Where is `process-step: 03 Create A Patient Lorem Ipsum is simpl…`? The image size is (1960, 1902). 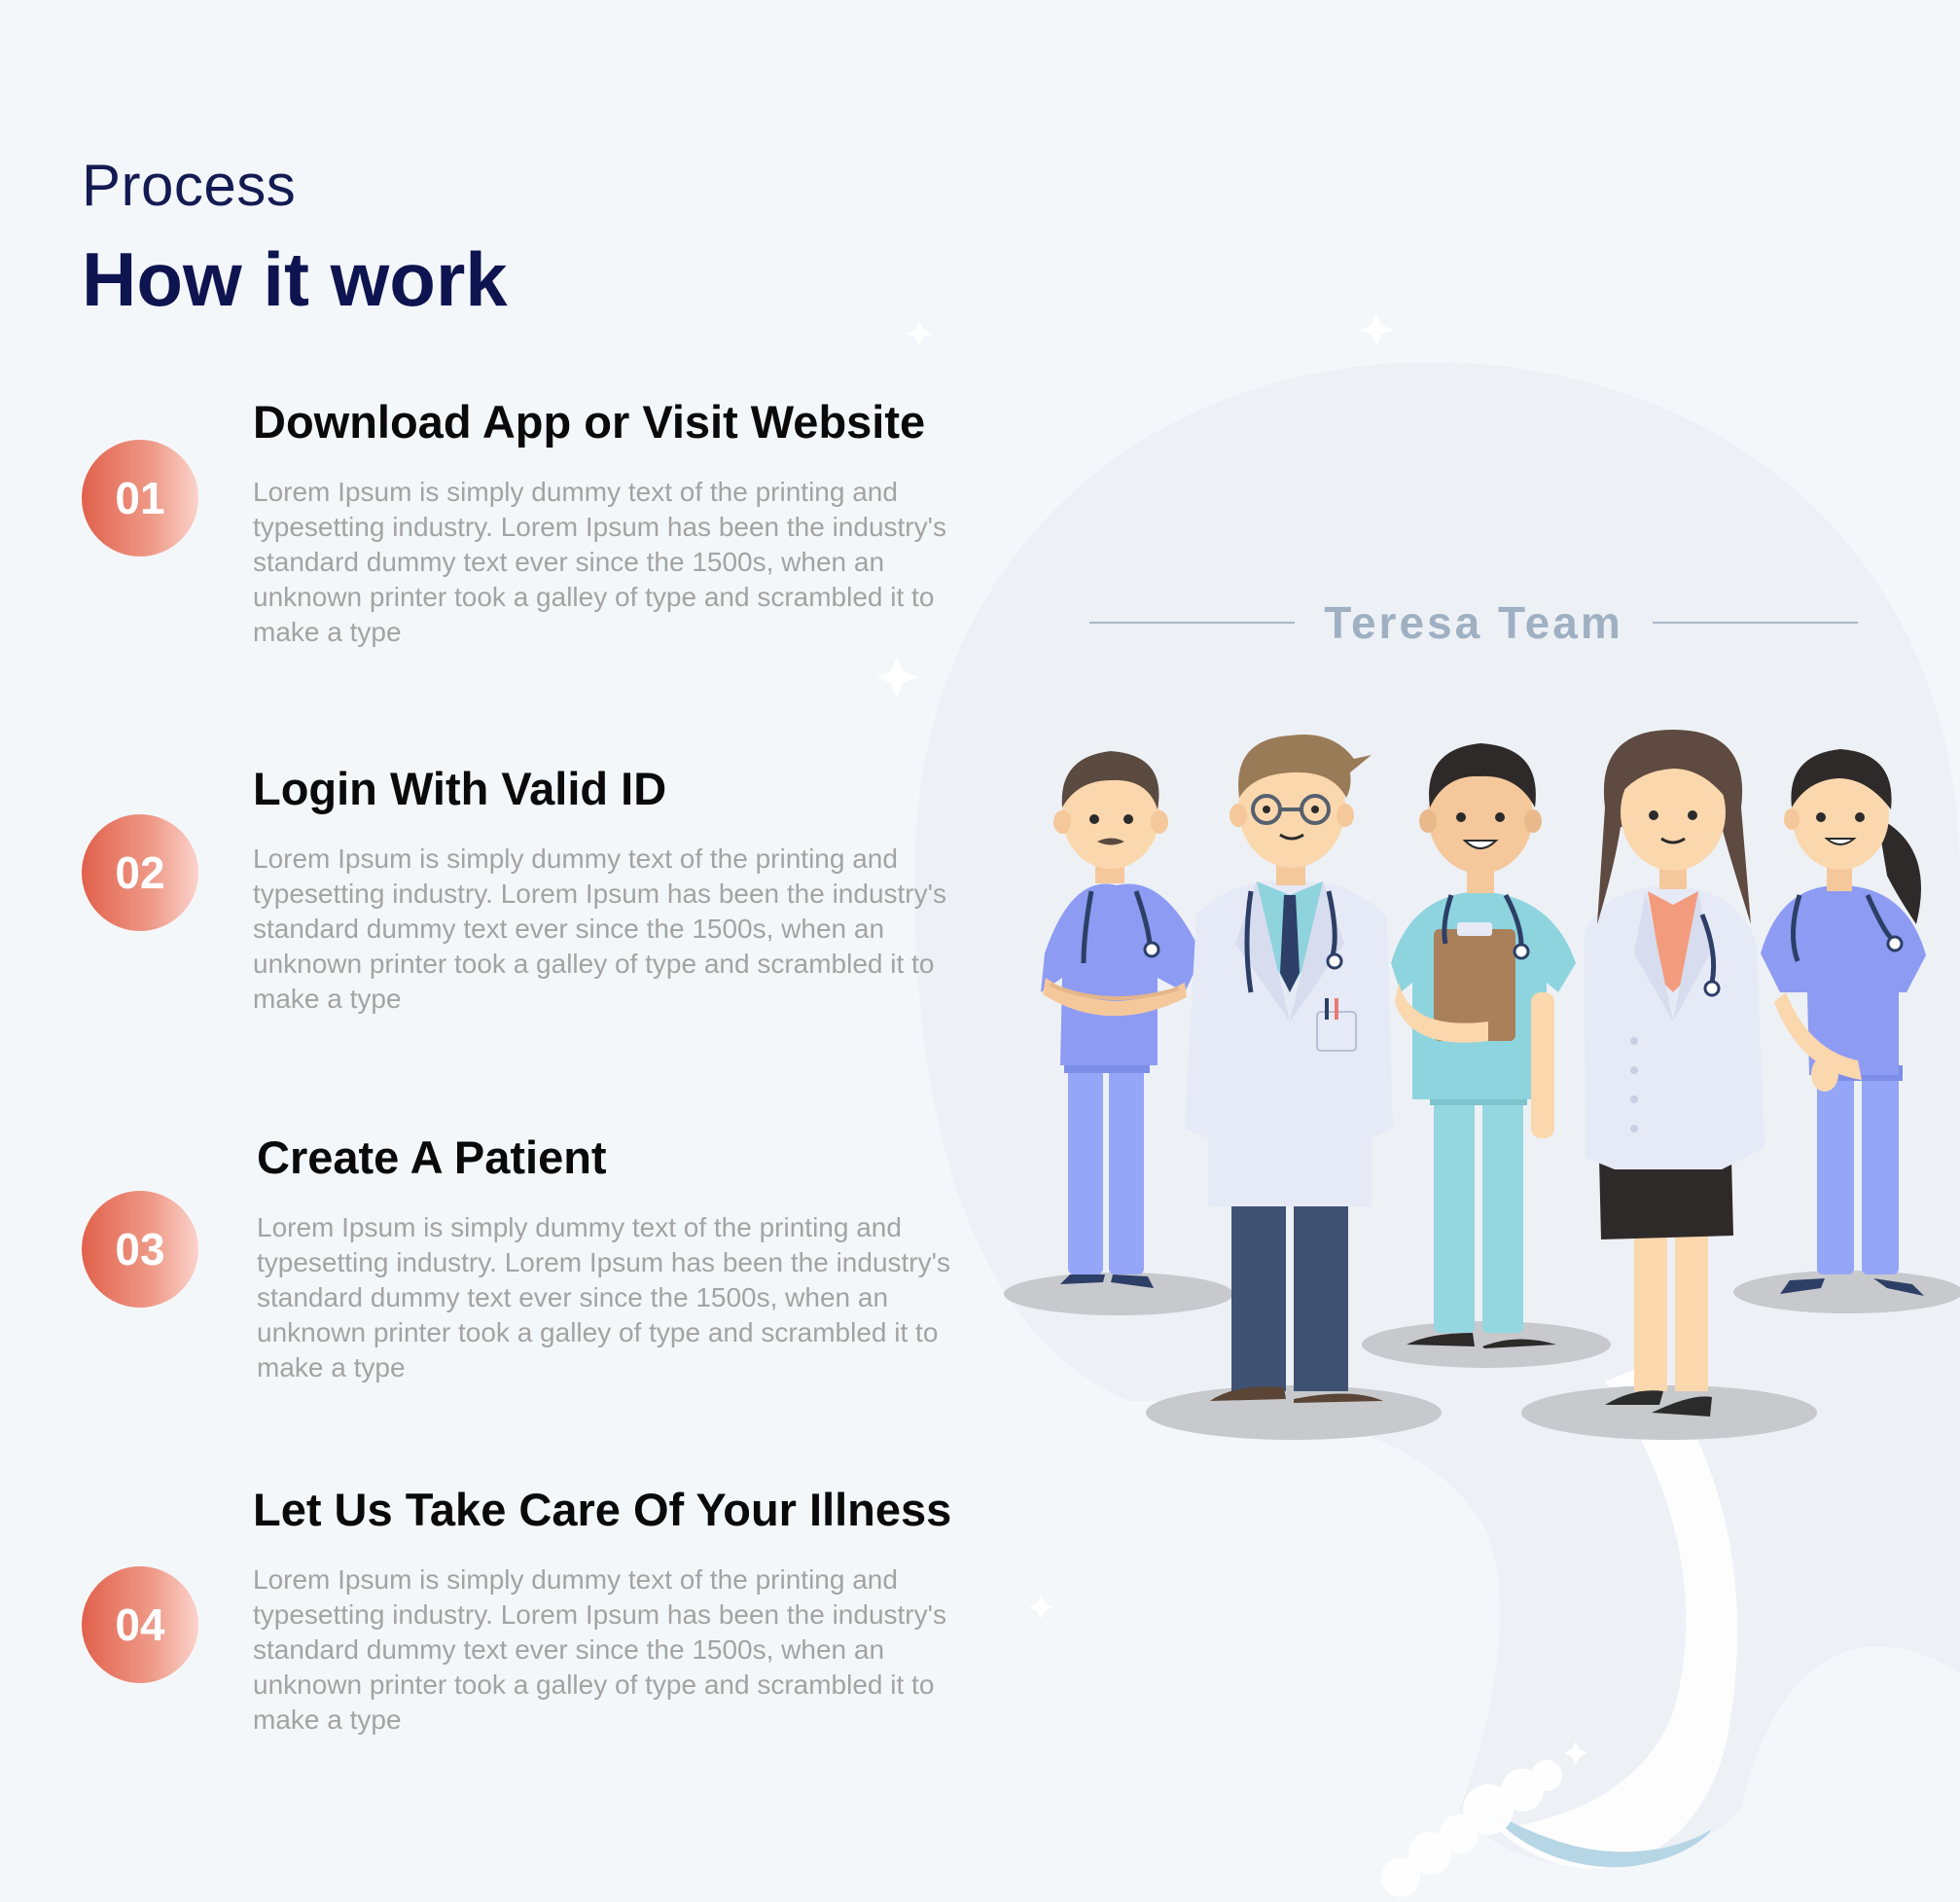
process-step: 03 Create A Patient Lorem Ipsum is simpl… is located at coordinates (516, 1258).